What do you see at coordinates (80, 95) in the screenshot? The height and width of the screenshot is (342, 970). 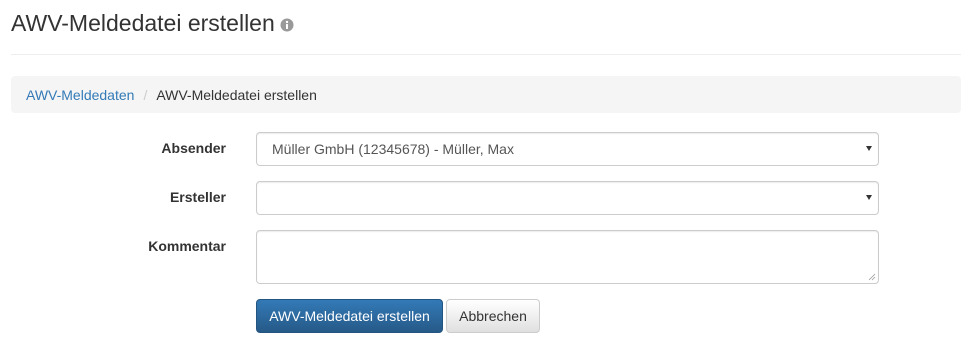 I see `breadcrumb-link-awv-meldedaten: AWV-Meldedaten` at bounding box center [80, 95].